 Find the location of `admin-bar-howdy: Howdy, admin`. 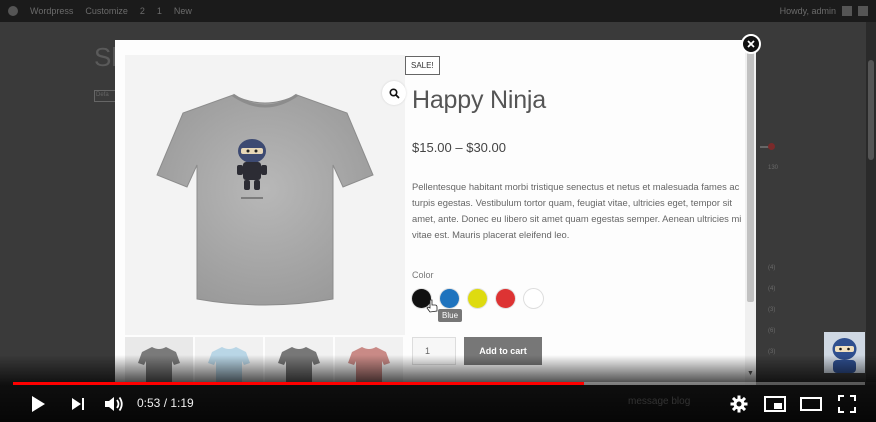

admin-bar-howdy: Howdy, admin is located at coordinates (807, 11).